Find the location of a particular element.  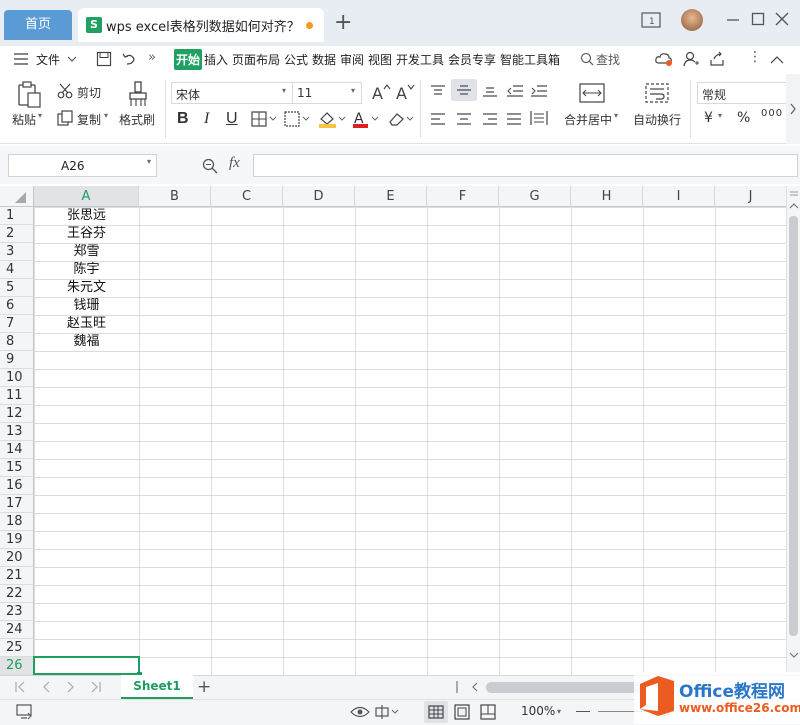

row-header-6: 6 is located at coordinates (17, 306).